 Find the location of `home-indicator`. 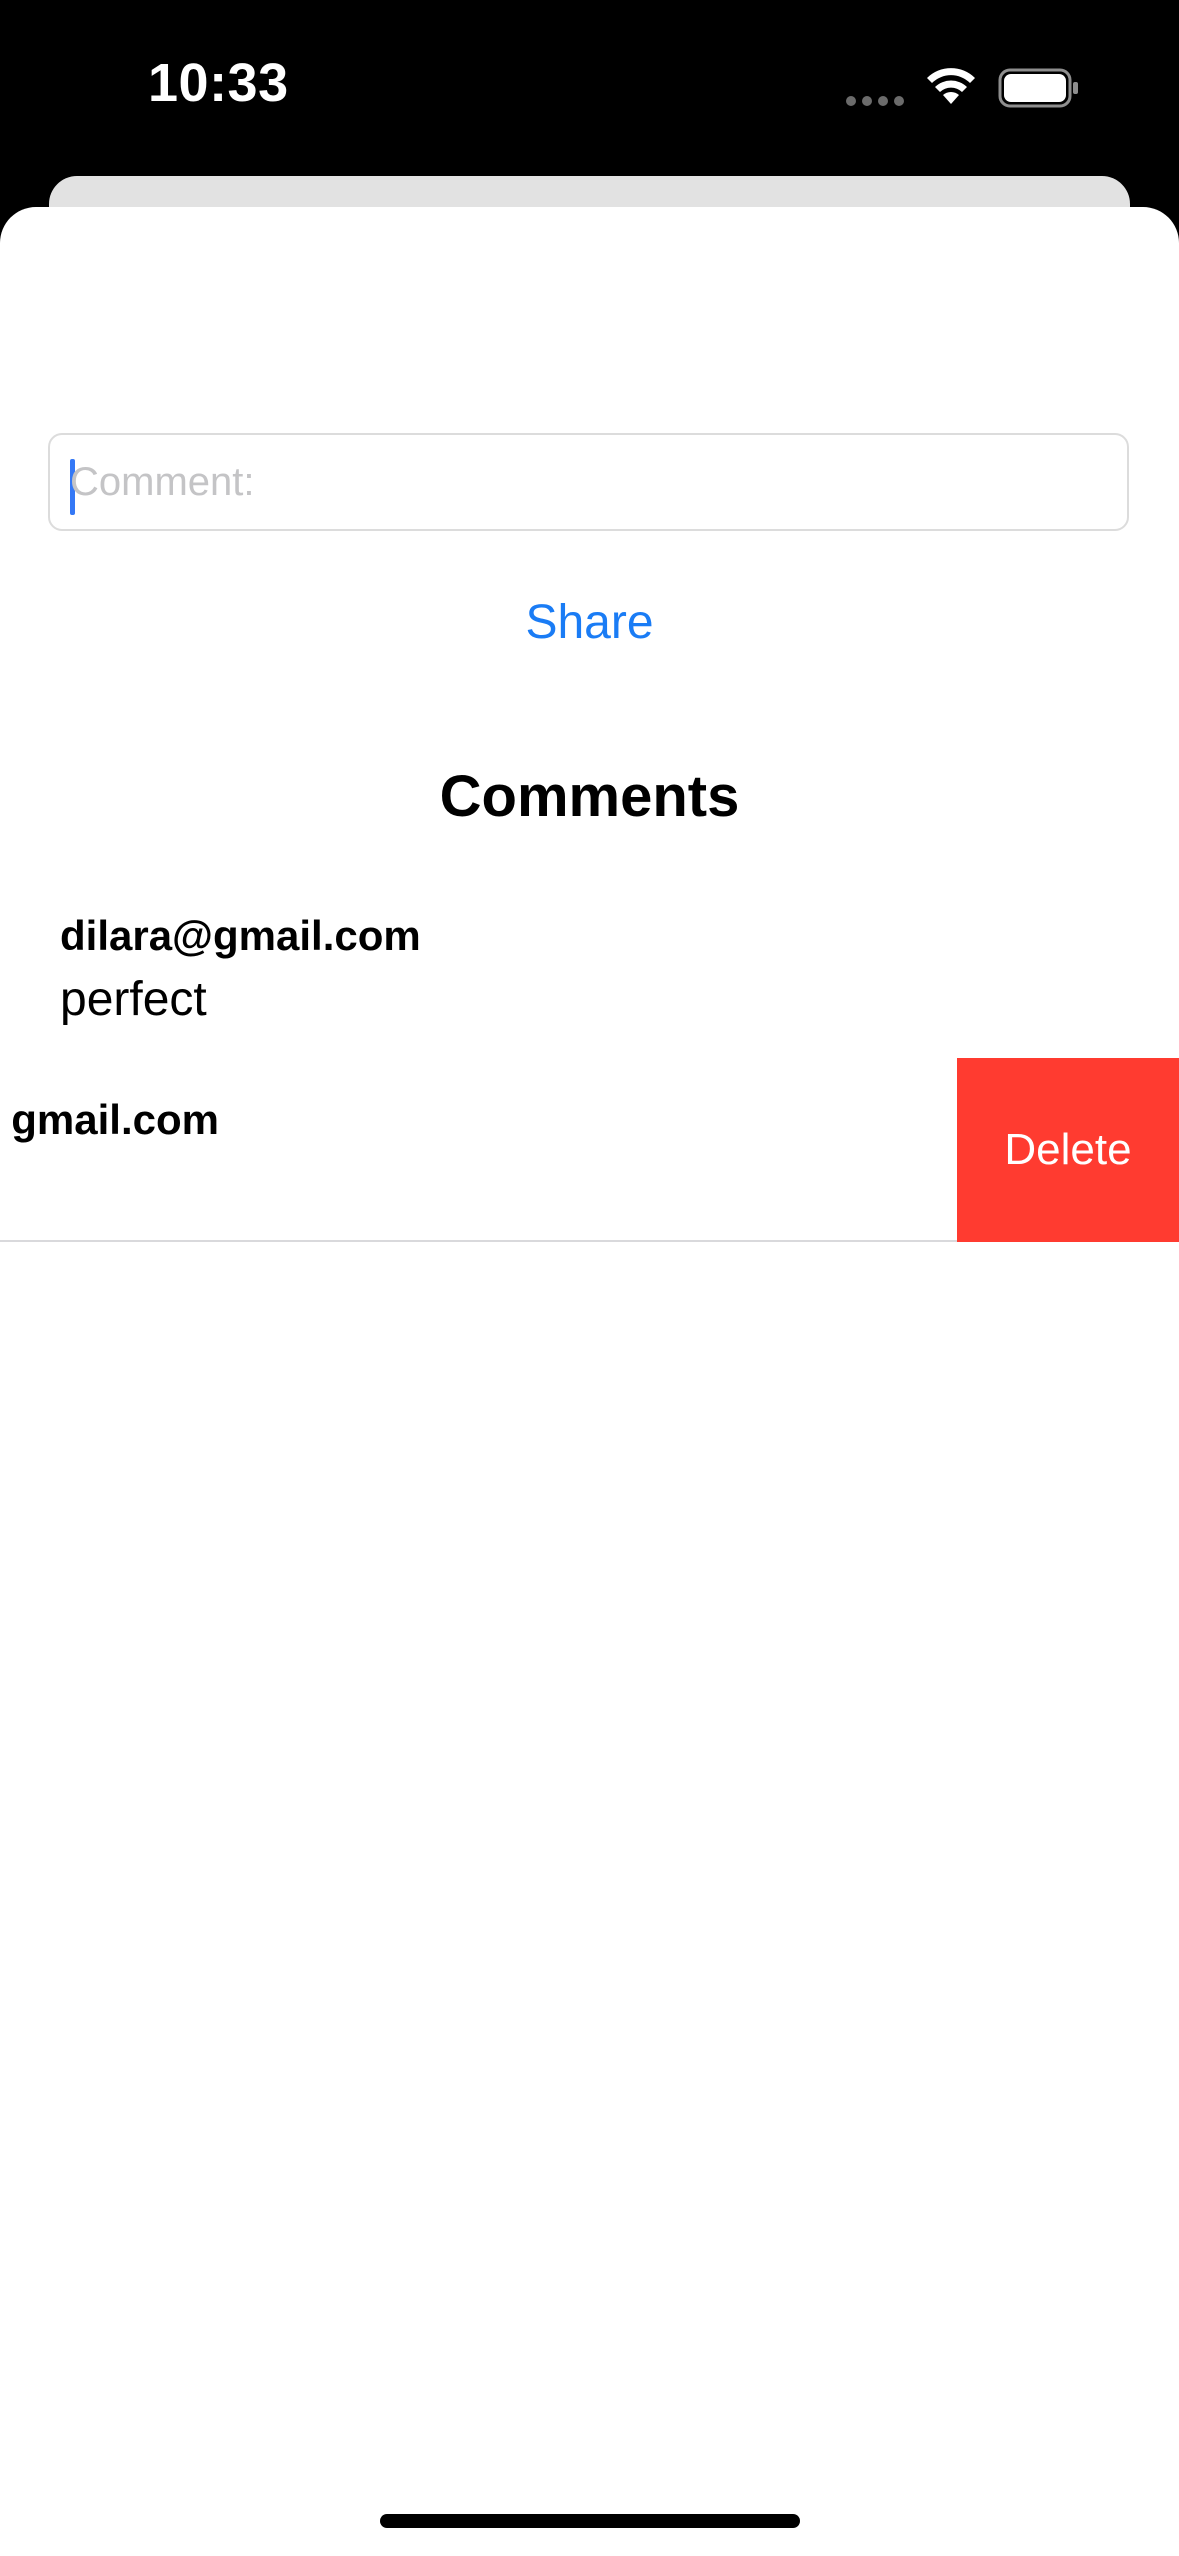

home-indicator is located at coordinates (590, 2521).